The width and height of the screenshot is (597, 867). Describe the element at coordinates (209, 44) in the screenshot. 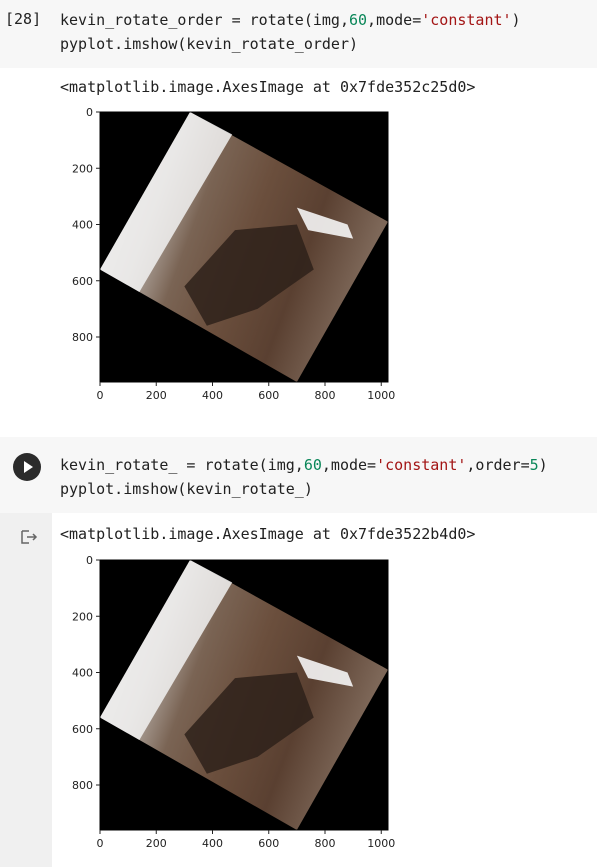

I see `code-line-2: pyplot.imshow(kevin_rotate_order)` at that location.